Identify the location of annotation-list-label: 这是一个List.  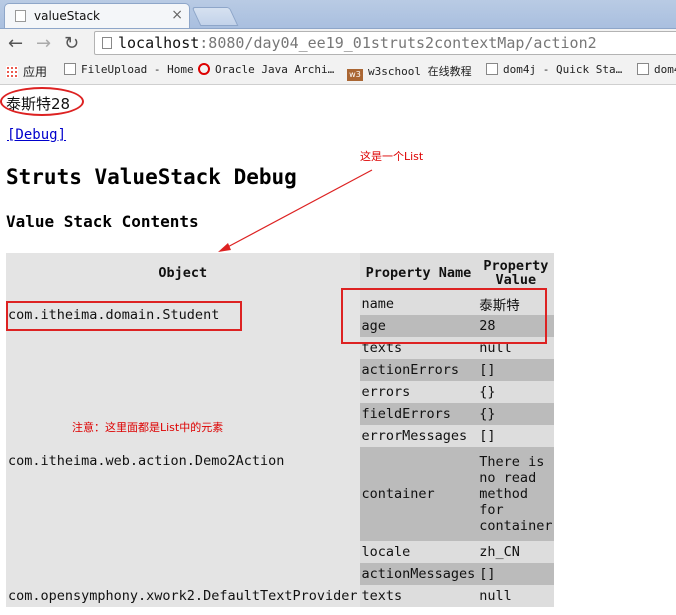
(392, 156).